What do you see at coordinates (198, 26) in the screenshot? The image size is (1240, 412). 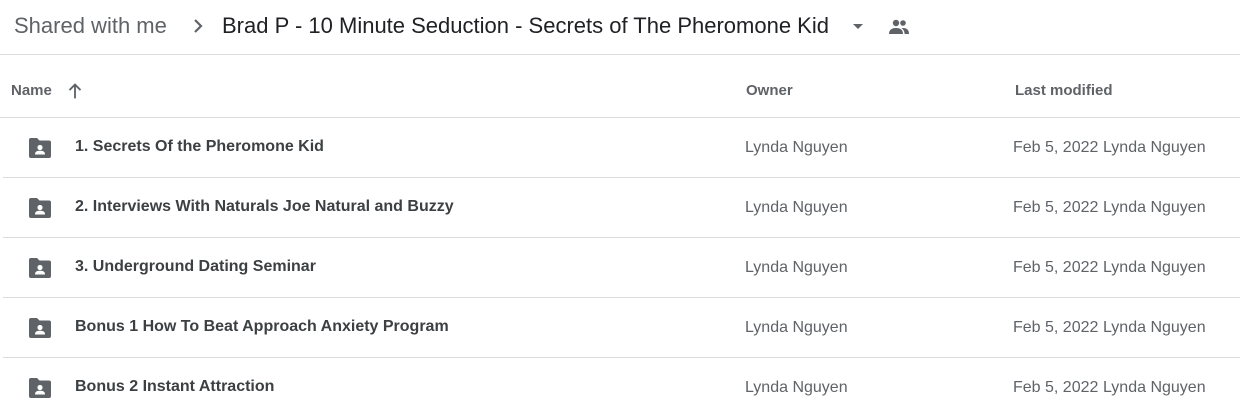 I see `chevron-right-icon` at bounding box center [198, 26].